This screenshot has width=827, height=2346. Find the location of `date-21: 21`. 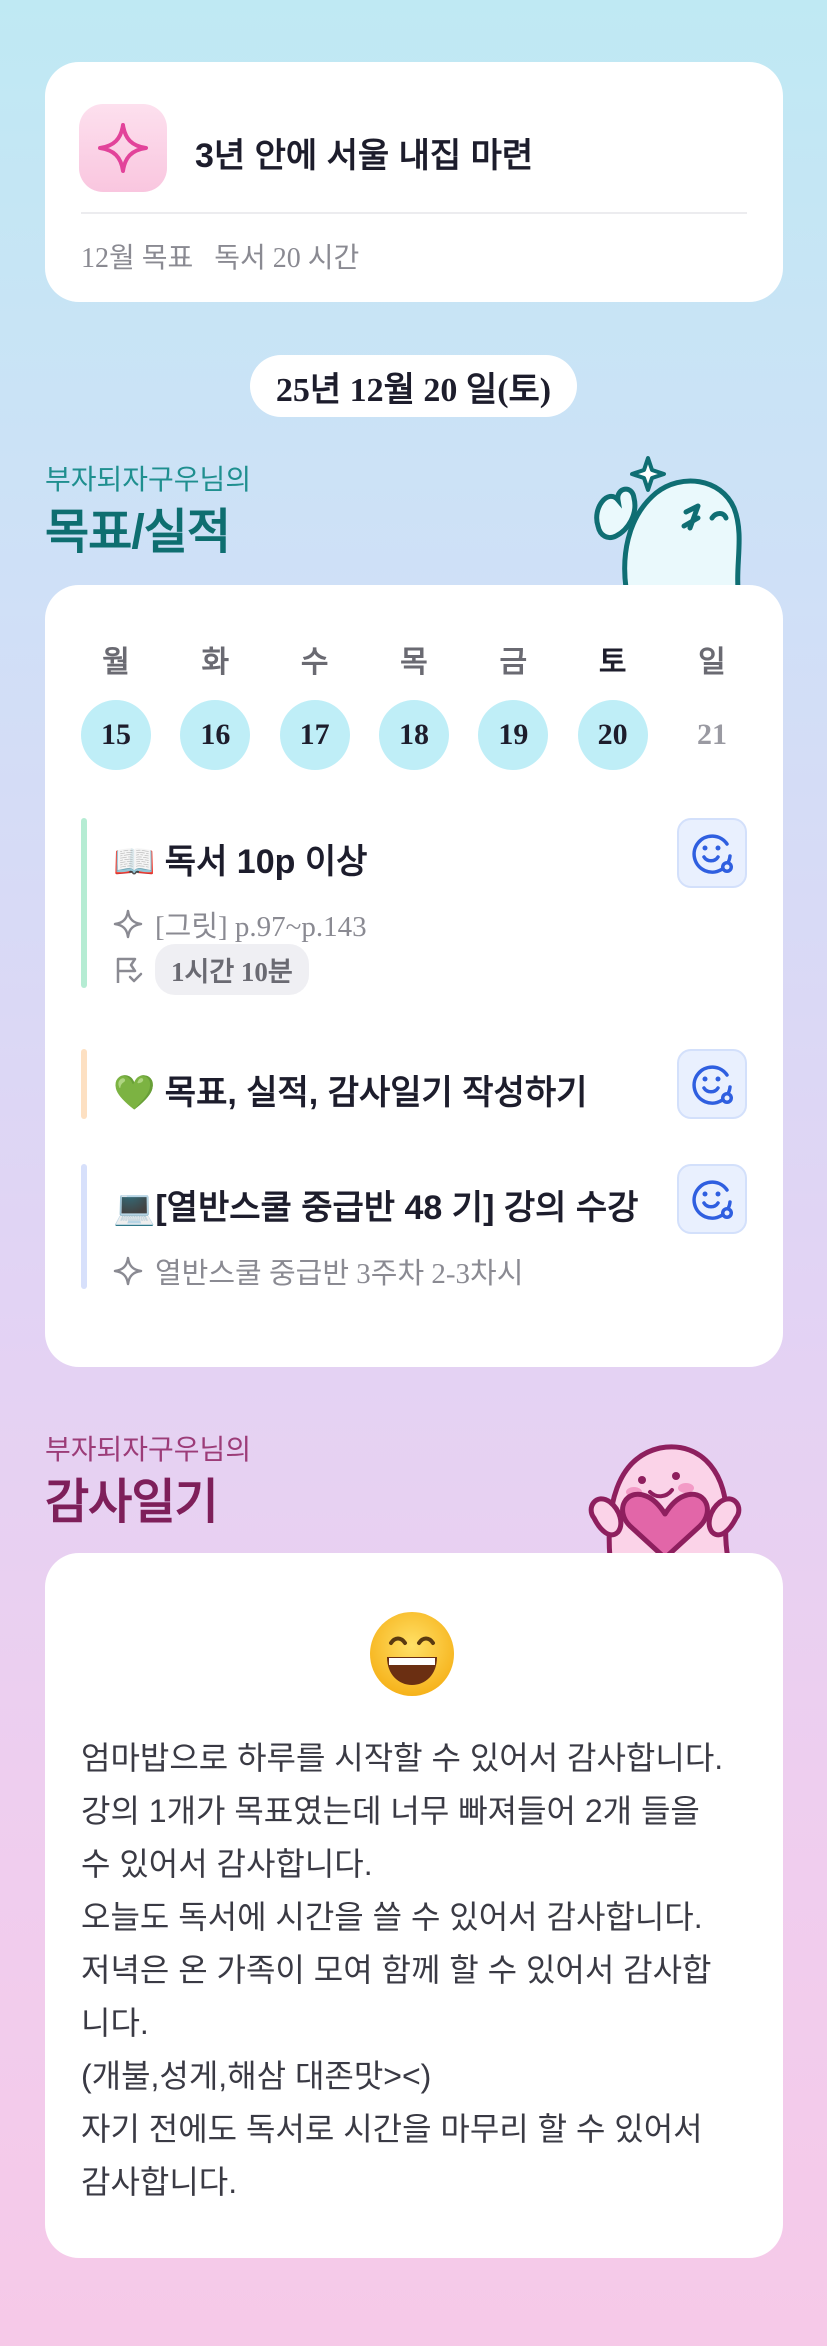

date-21: 21 is located at coordinates (712, 735).